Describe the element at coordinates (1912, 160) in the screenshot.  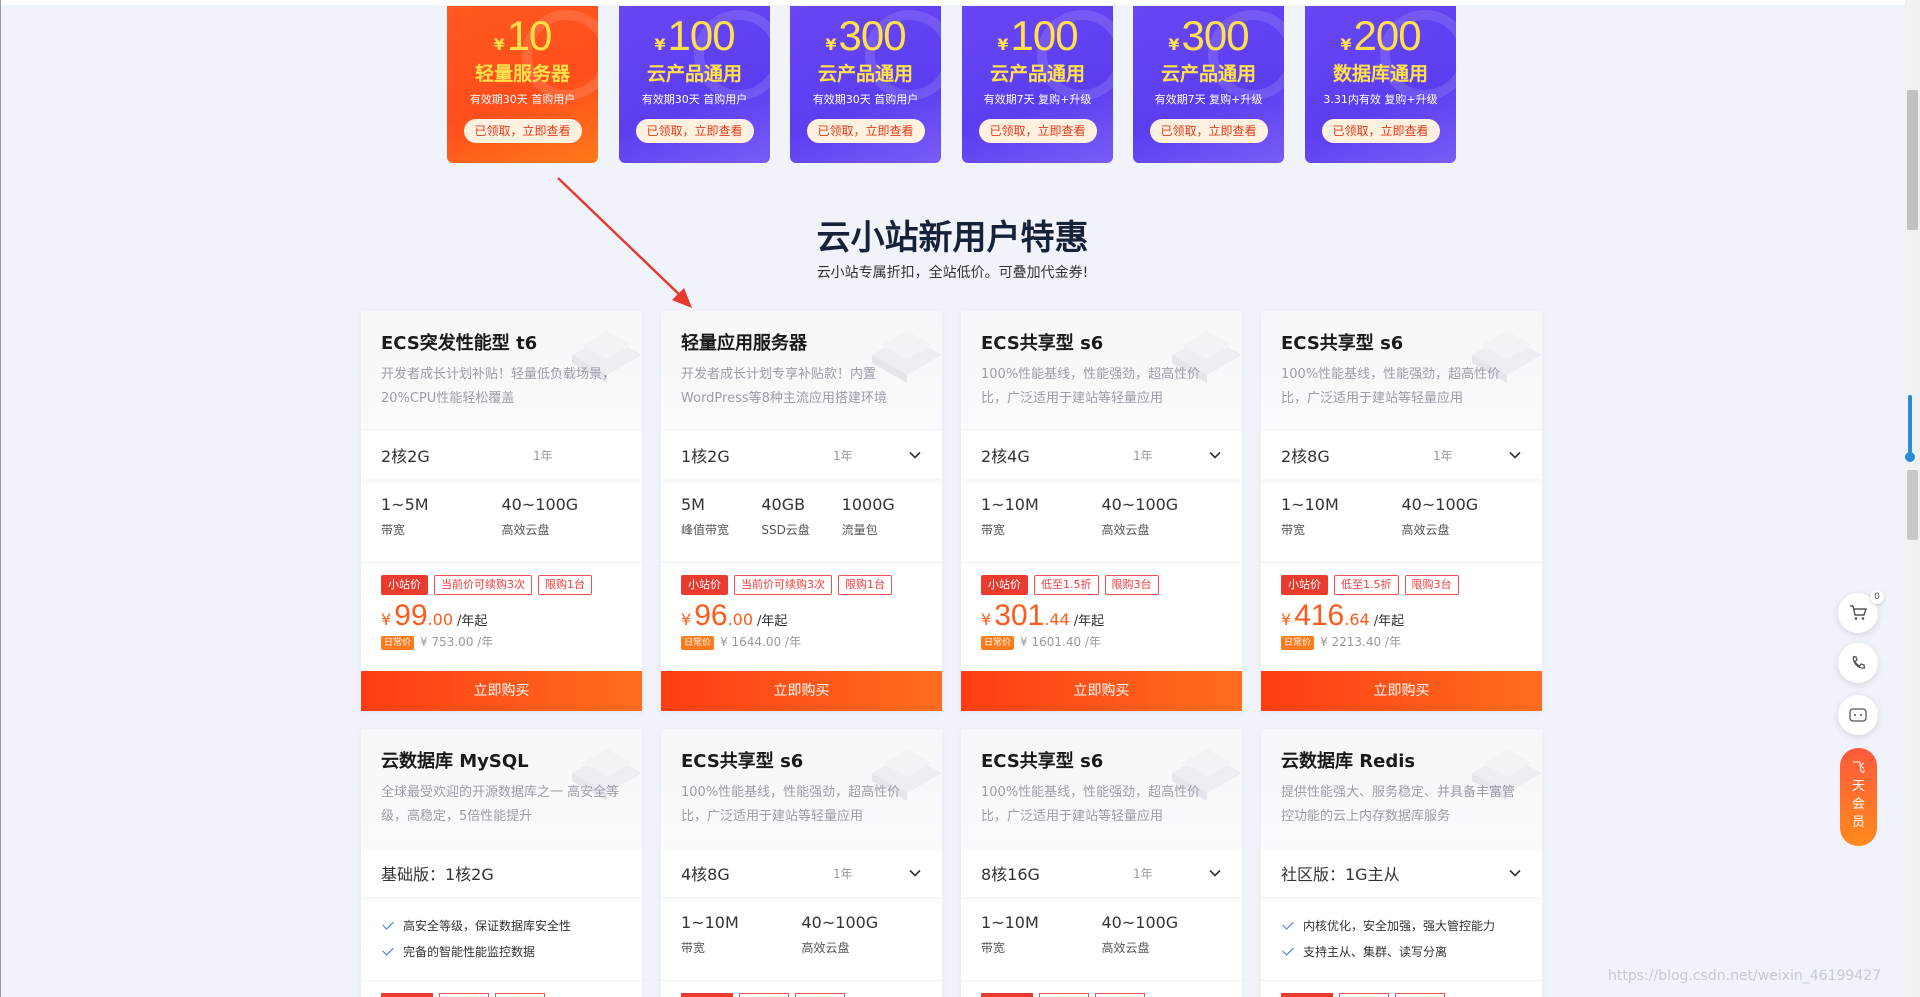
I see `scrollbar-thumb` at that location.